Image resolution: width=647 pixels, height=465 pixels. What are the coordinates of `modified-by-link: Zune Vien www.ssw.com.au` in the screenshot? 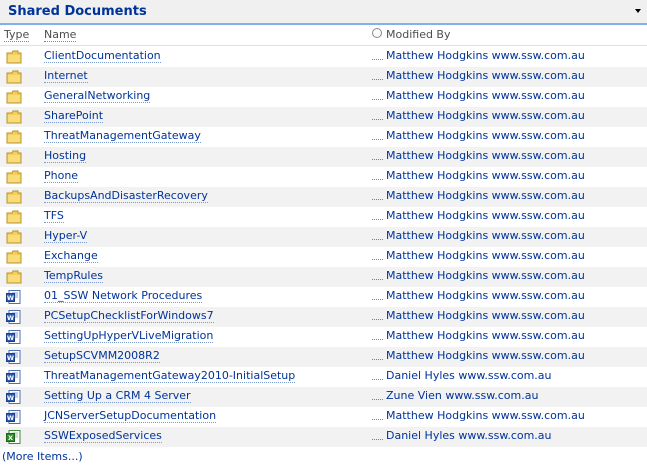 It's located at (462, 396).